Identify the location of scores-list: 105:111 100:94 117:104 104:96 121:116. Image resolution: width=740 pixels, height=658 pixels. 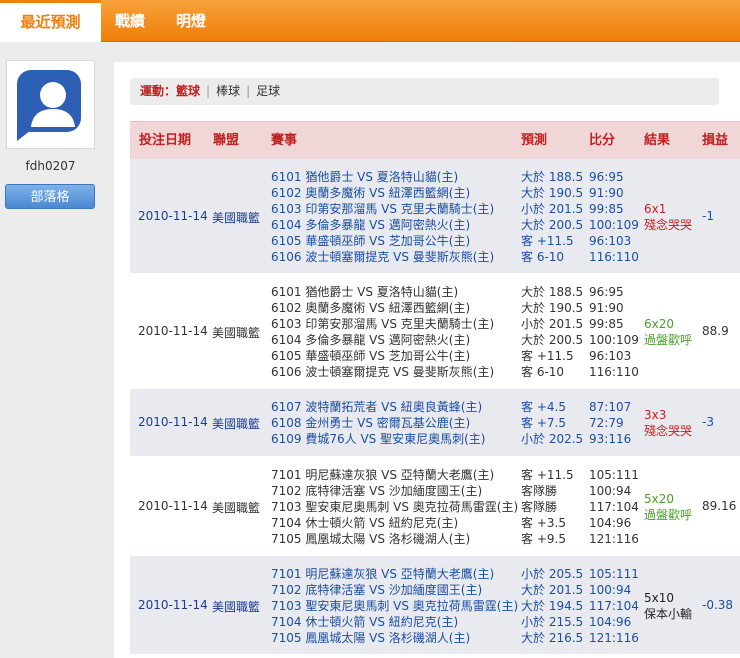
(614, 606).